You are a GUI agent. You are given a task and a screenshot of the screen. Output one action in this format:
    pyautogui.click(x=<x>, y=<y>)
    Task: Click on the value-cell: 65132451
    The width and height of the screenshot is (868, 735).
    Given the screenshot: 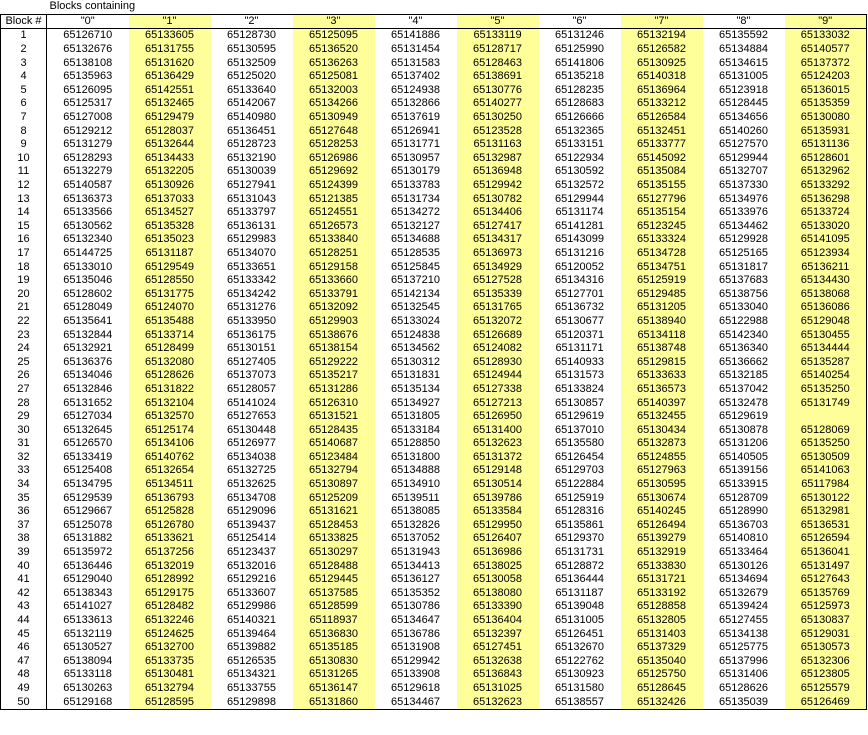 What is the action you would take?
    pyautogui.click(x=661, y=131)
    